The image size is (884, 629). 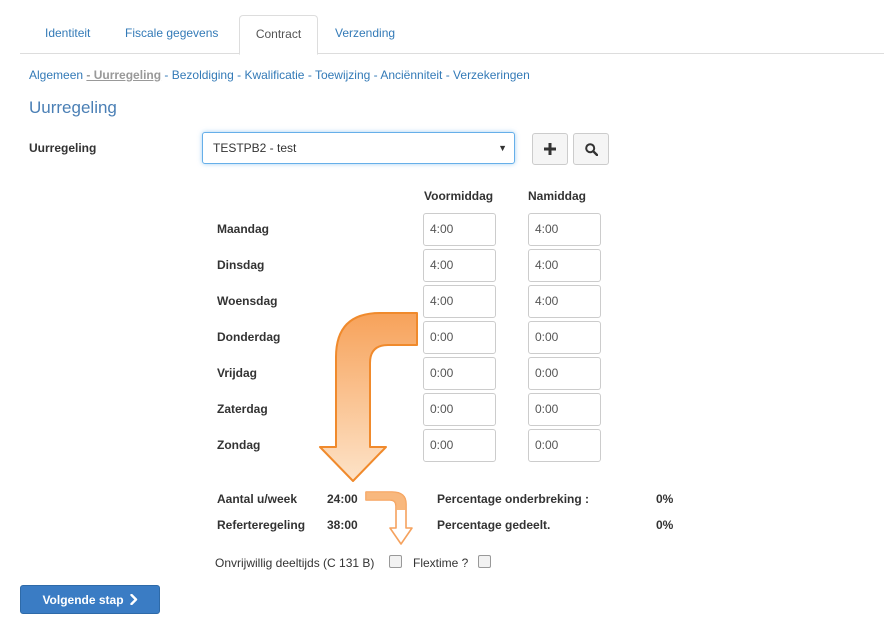 What do you see at coordinates (243, 229) in the screenshot?
I see `day-label-maandag: Maandag` at bounding box center [243, 229].